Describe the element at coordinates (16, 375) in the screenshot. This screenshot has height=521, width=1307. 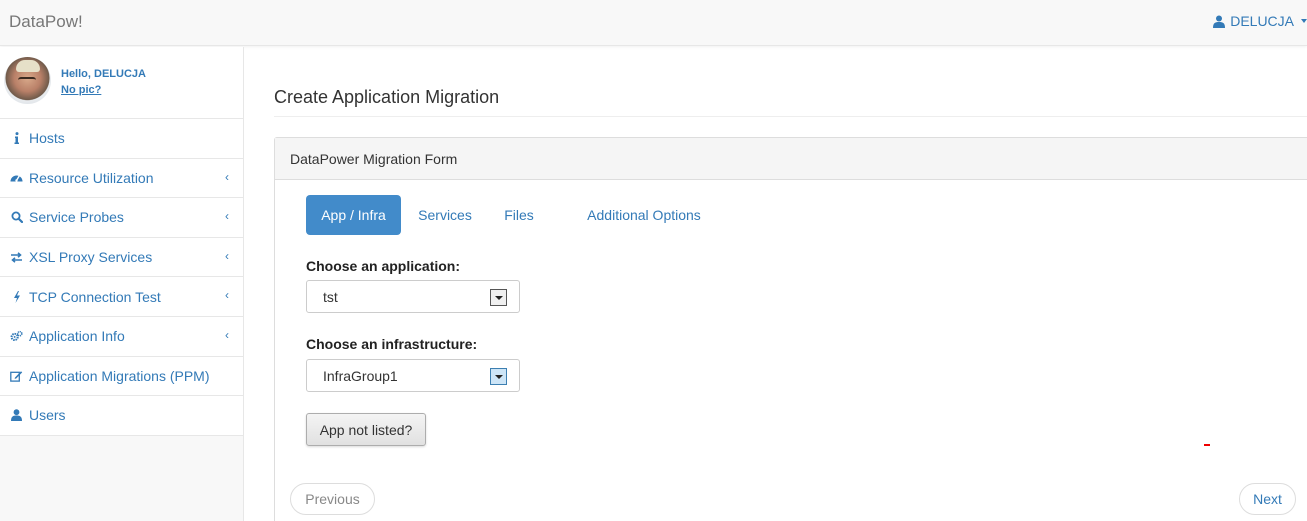
I see `edit-icon` at that location.